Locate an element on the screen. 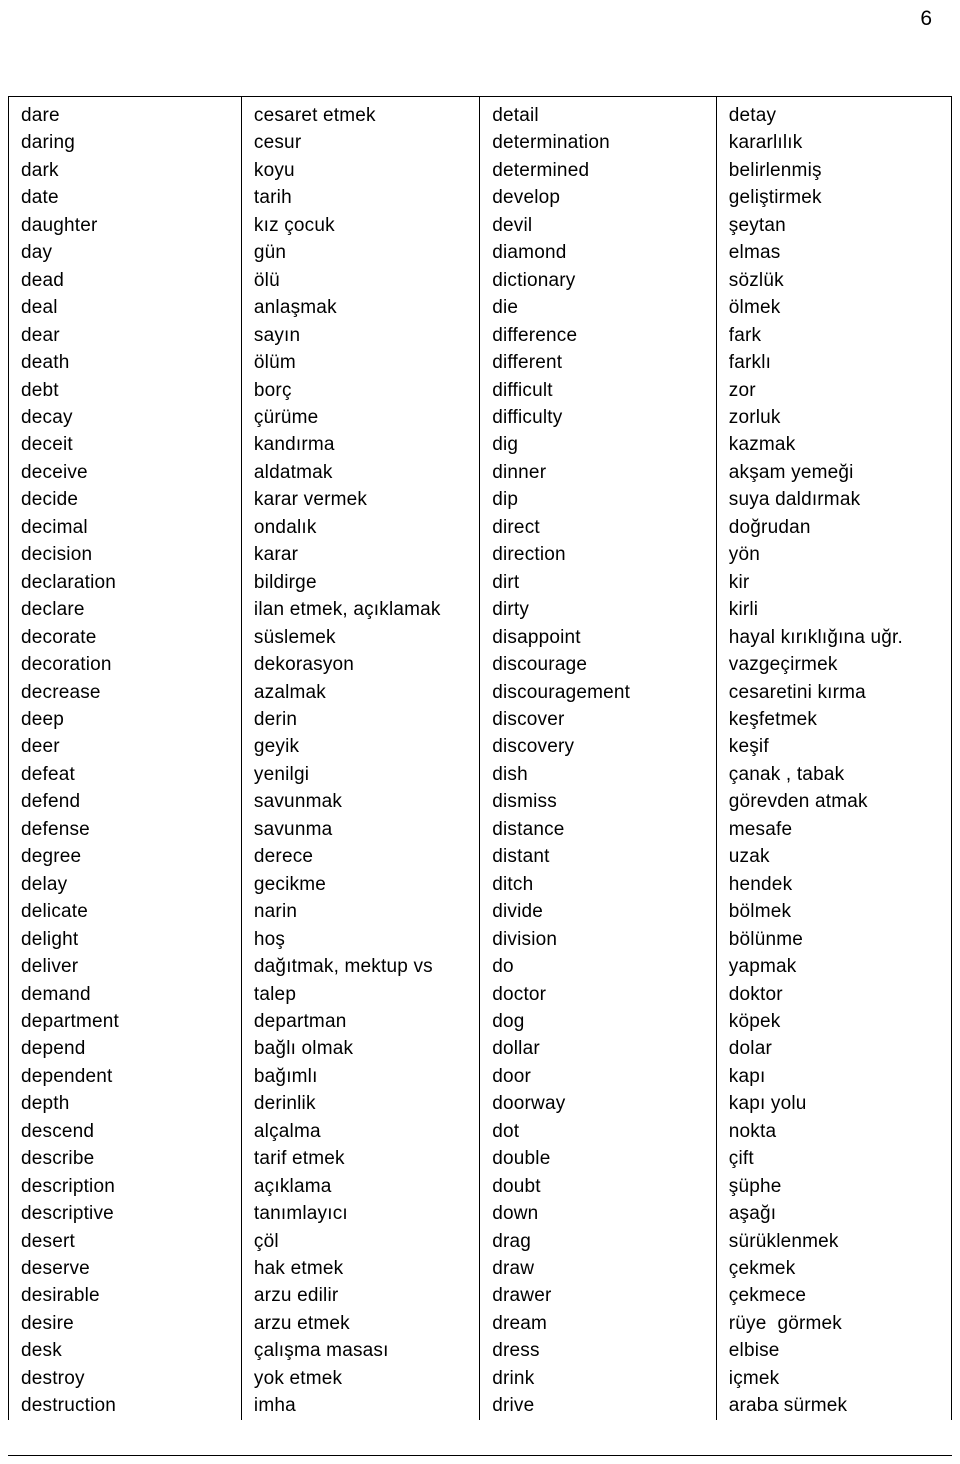 The width and height of the screenshot is (960, 1464). vocab-entry: gecikme is located at coordinates (290, 884).